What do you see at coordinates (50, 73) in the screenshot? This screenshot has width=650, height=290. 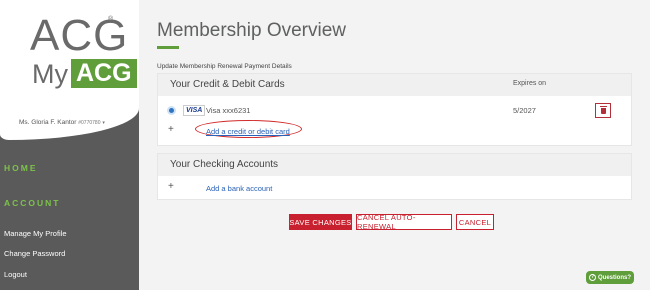 I see `logo-my-text: My` at bounding box center [50, 73].